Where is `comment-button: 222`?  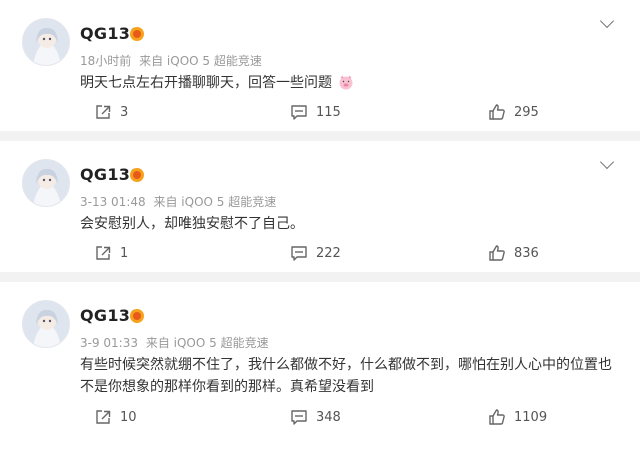 comment-button: 222 is located at coordinates (315, 253).